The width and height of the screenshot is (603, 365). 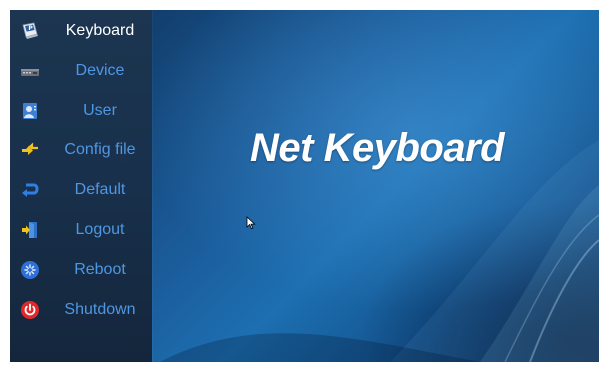 What do you see at coordinates (30, 310) in the screenshot?
I see `shutdown-icon` at bounding box center [30, 310].